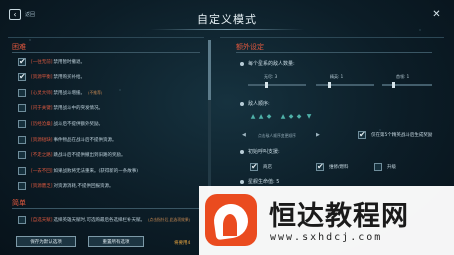  I want to click on option-description: 跳战斗后不提供撤出到旧路的奖励。, so click(89, 156).